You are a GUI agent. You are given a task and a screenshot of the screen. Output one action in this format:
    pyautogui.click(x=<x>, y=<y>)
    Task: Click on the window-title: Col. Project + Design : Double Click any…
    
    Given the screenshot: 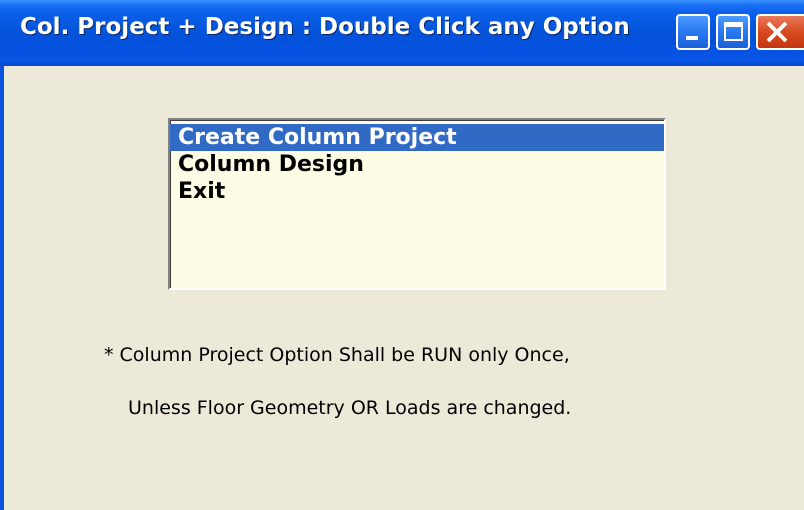 What is the action you would take?
    pyautogui.click(x=325, y=27)
    